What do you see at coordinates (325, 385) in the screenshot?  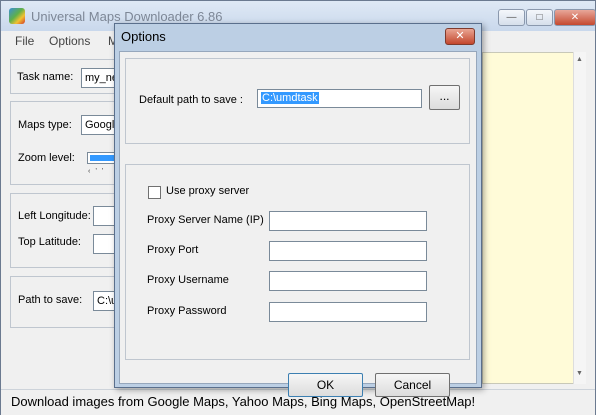 I see `ok-button: OK` at bounding box center [325, 385].